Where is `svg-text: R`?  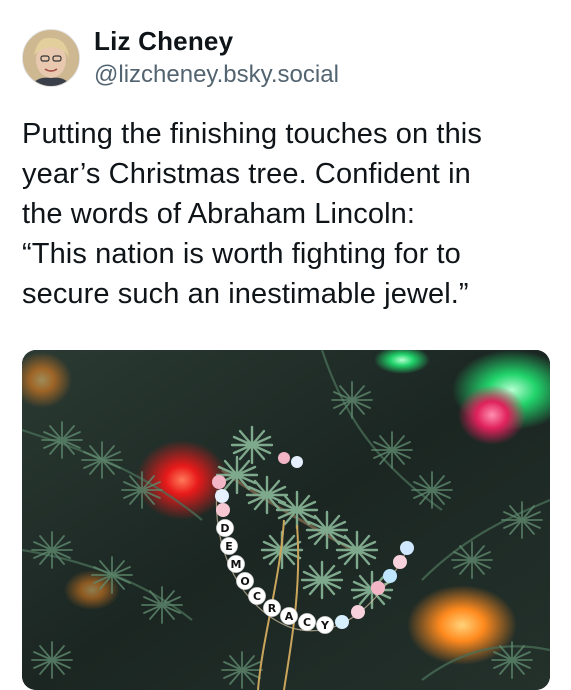
svg-text: R is located at coordinates (272, 608).